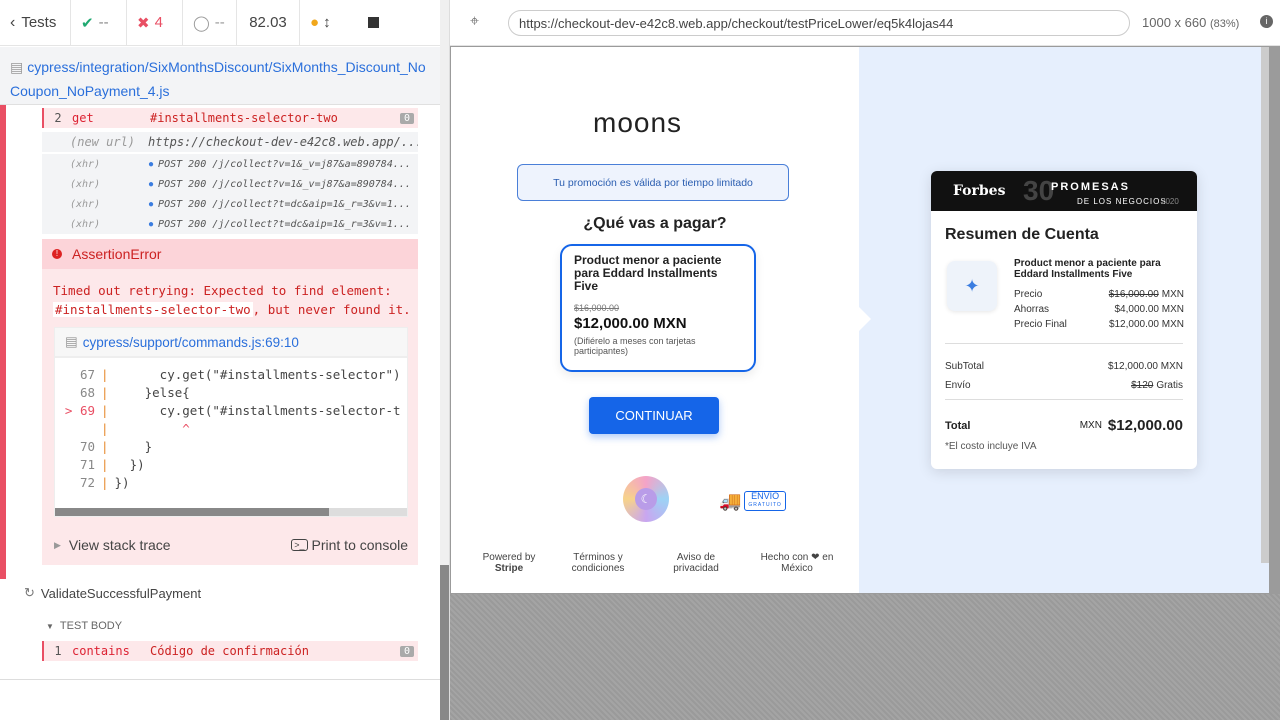  I want to click on chevron-left-icon: ‹, so click(13, 22).